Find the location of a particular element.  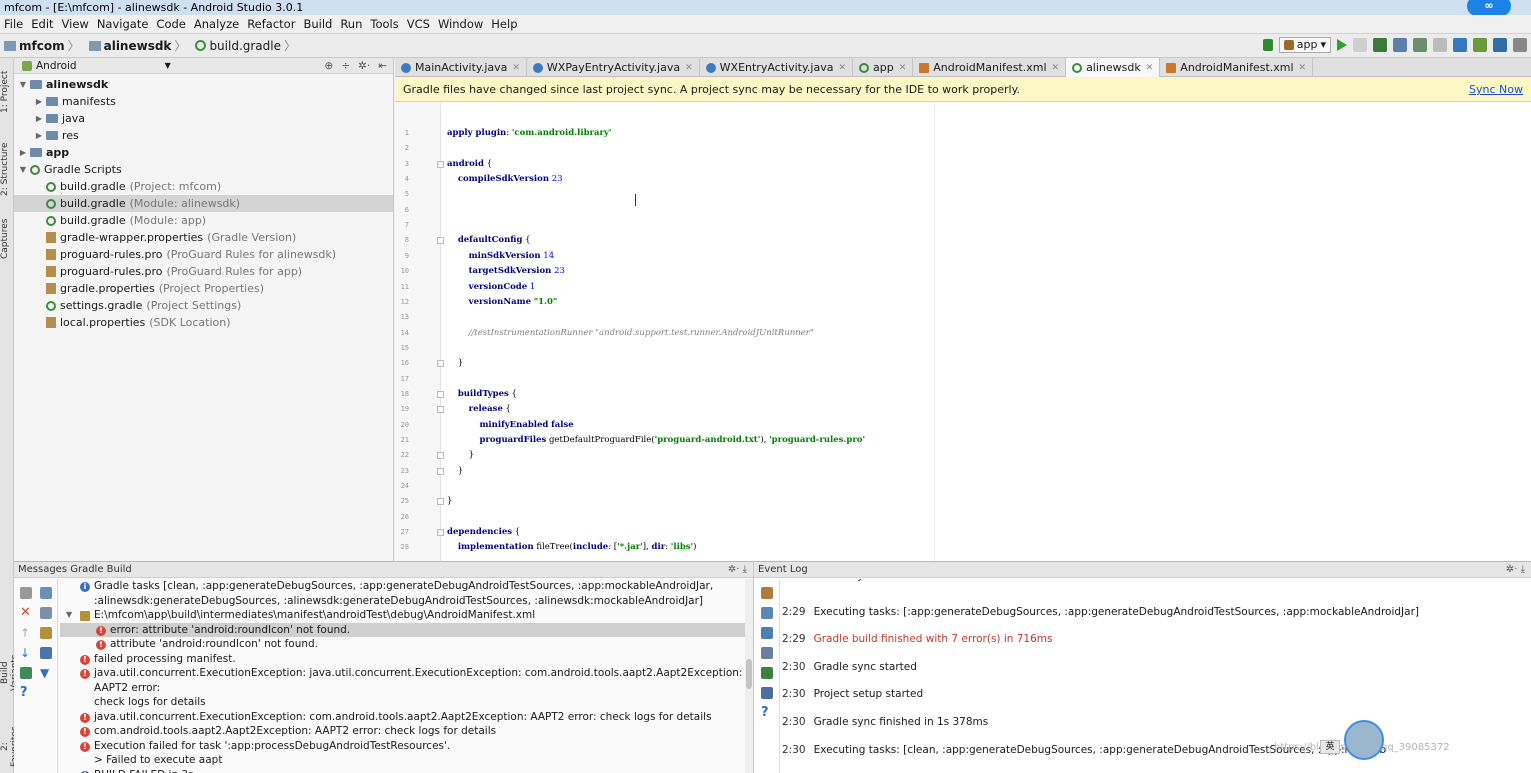

menu-item-run: Run is located at coordinates (351, 24).